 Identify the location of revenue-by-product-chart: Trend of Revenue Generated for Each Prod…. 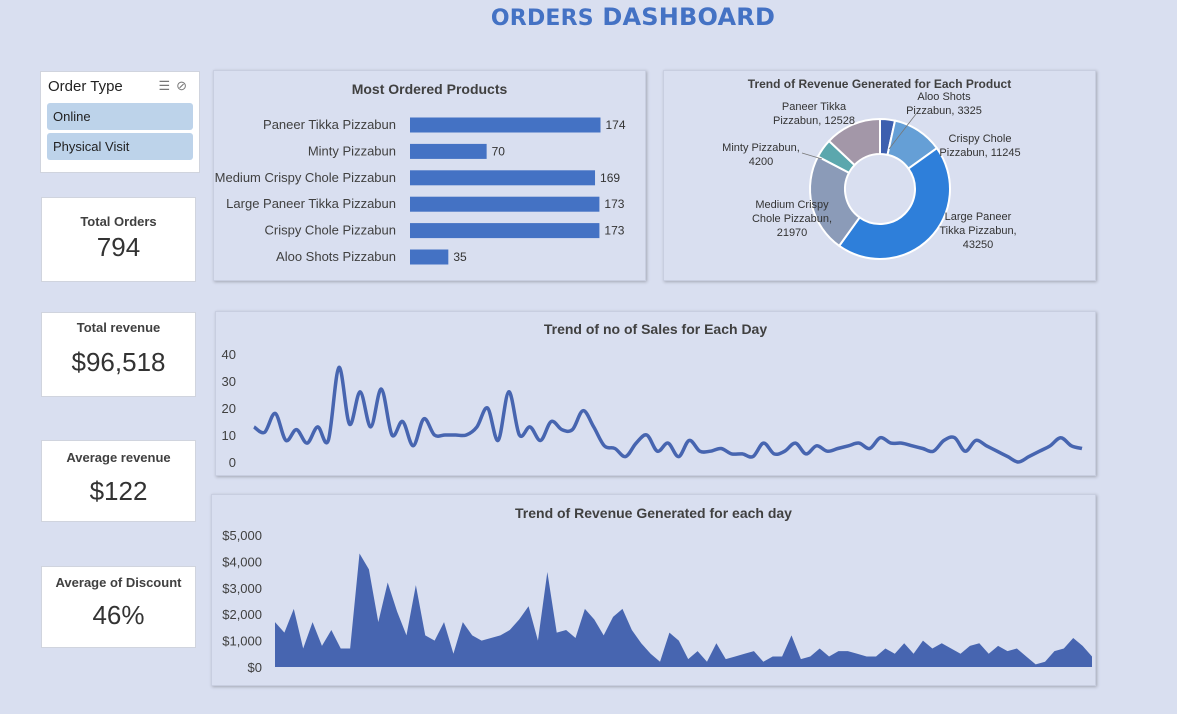
(879, 175).